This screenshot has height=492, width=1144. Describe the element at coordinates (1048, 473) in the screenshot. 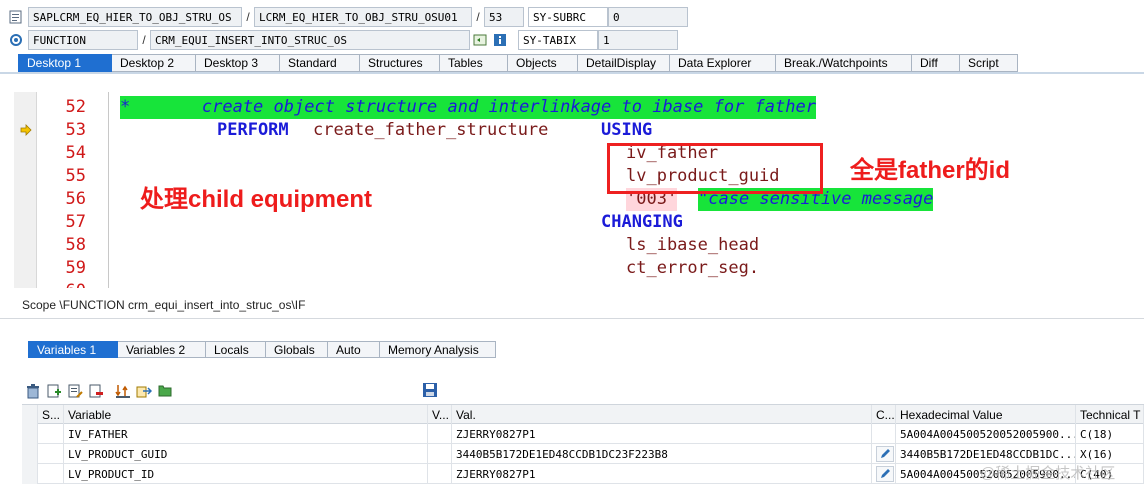

I see `watermark: @稀土掘金技术社区` at that location.